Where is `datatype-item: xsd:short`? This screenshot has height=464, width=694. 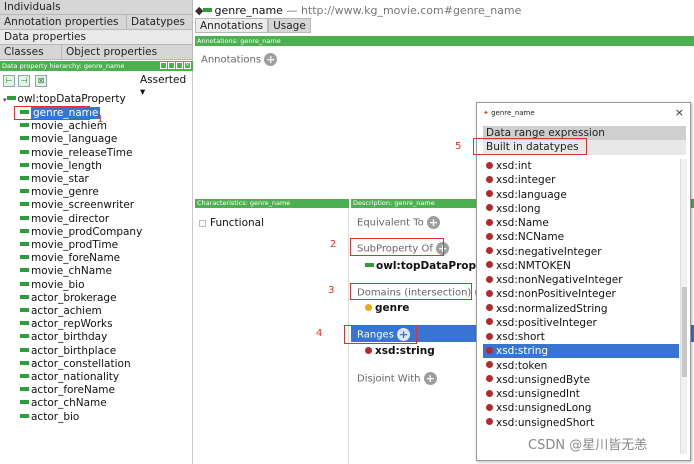 datatype-item: xsd:short is located at coordinates (581, 337).